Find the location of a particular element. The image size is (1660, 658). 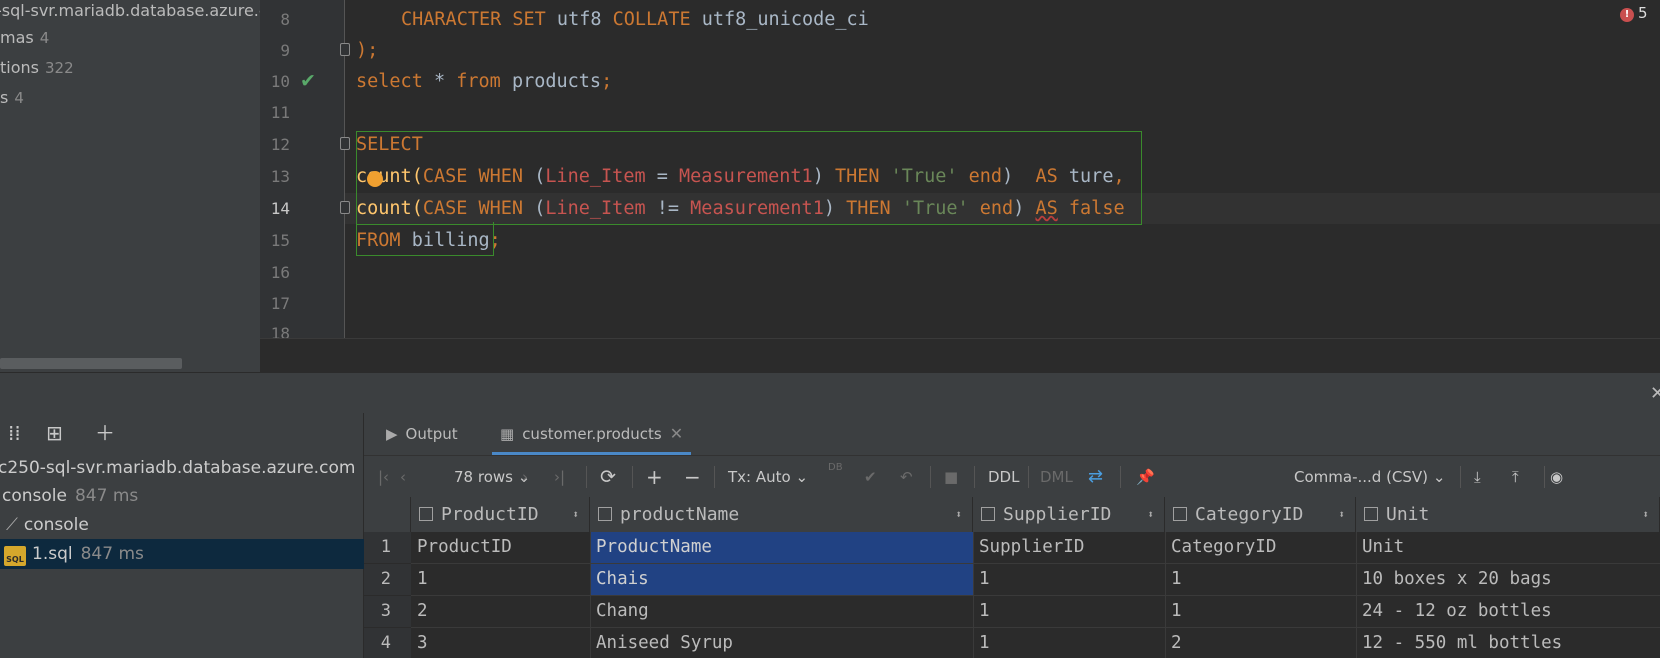

row-number-header is located at coordinates (387, 514).